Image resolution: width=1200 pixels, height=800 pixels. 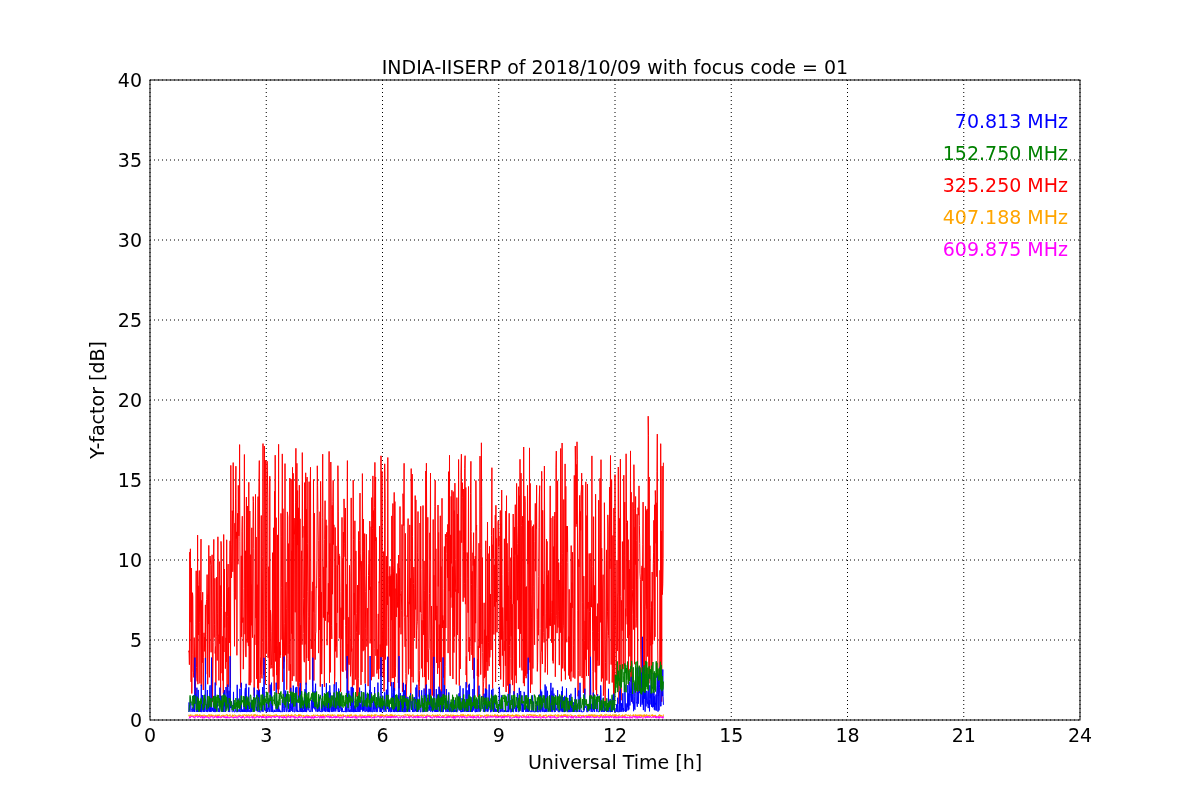 I want to click on chart-title: INDIA-IISERP of 2018/10/09 with focus code = 01, so click(x=615, y=67).